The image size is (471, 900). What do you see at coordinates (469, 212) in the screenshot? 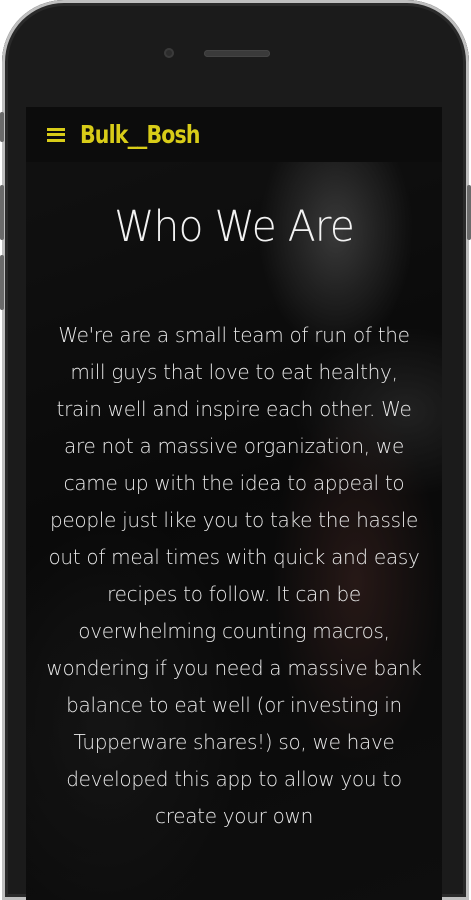
I see `side-button-right` at bounding box center [469, 212].